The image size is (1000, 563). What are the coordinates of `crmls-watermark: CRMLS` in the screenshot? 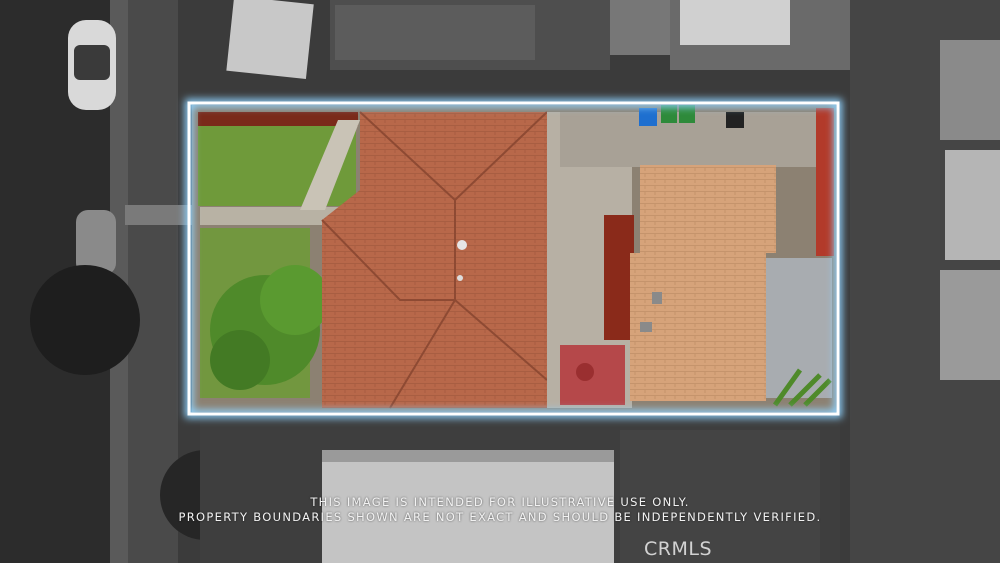 It's located at (678, 549).